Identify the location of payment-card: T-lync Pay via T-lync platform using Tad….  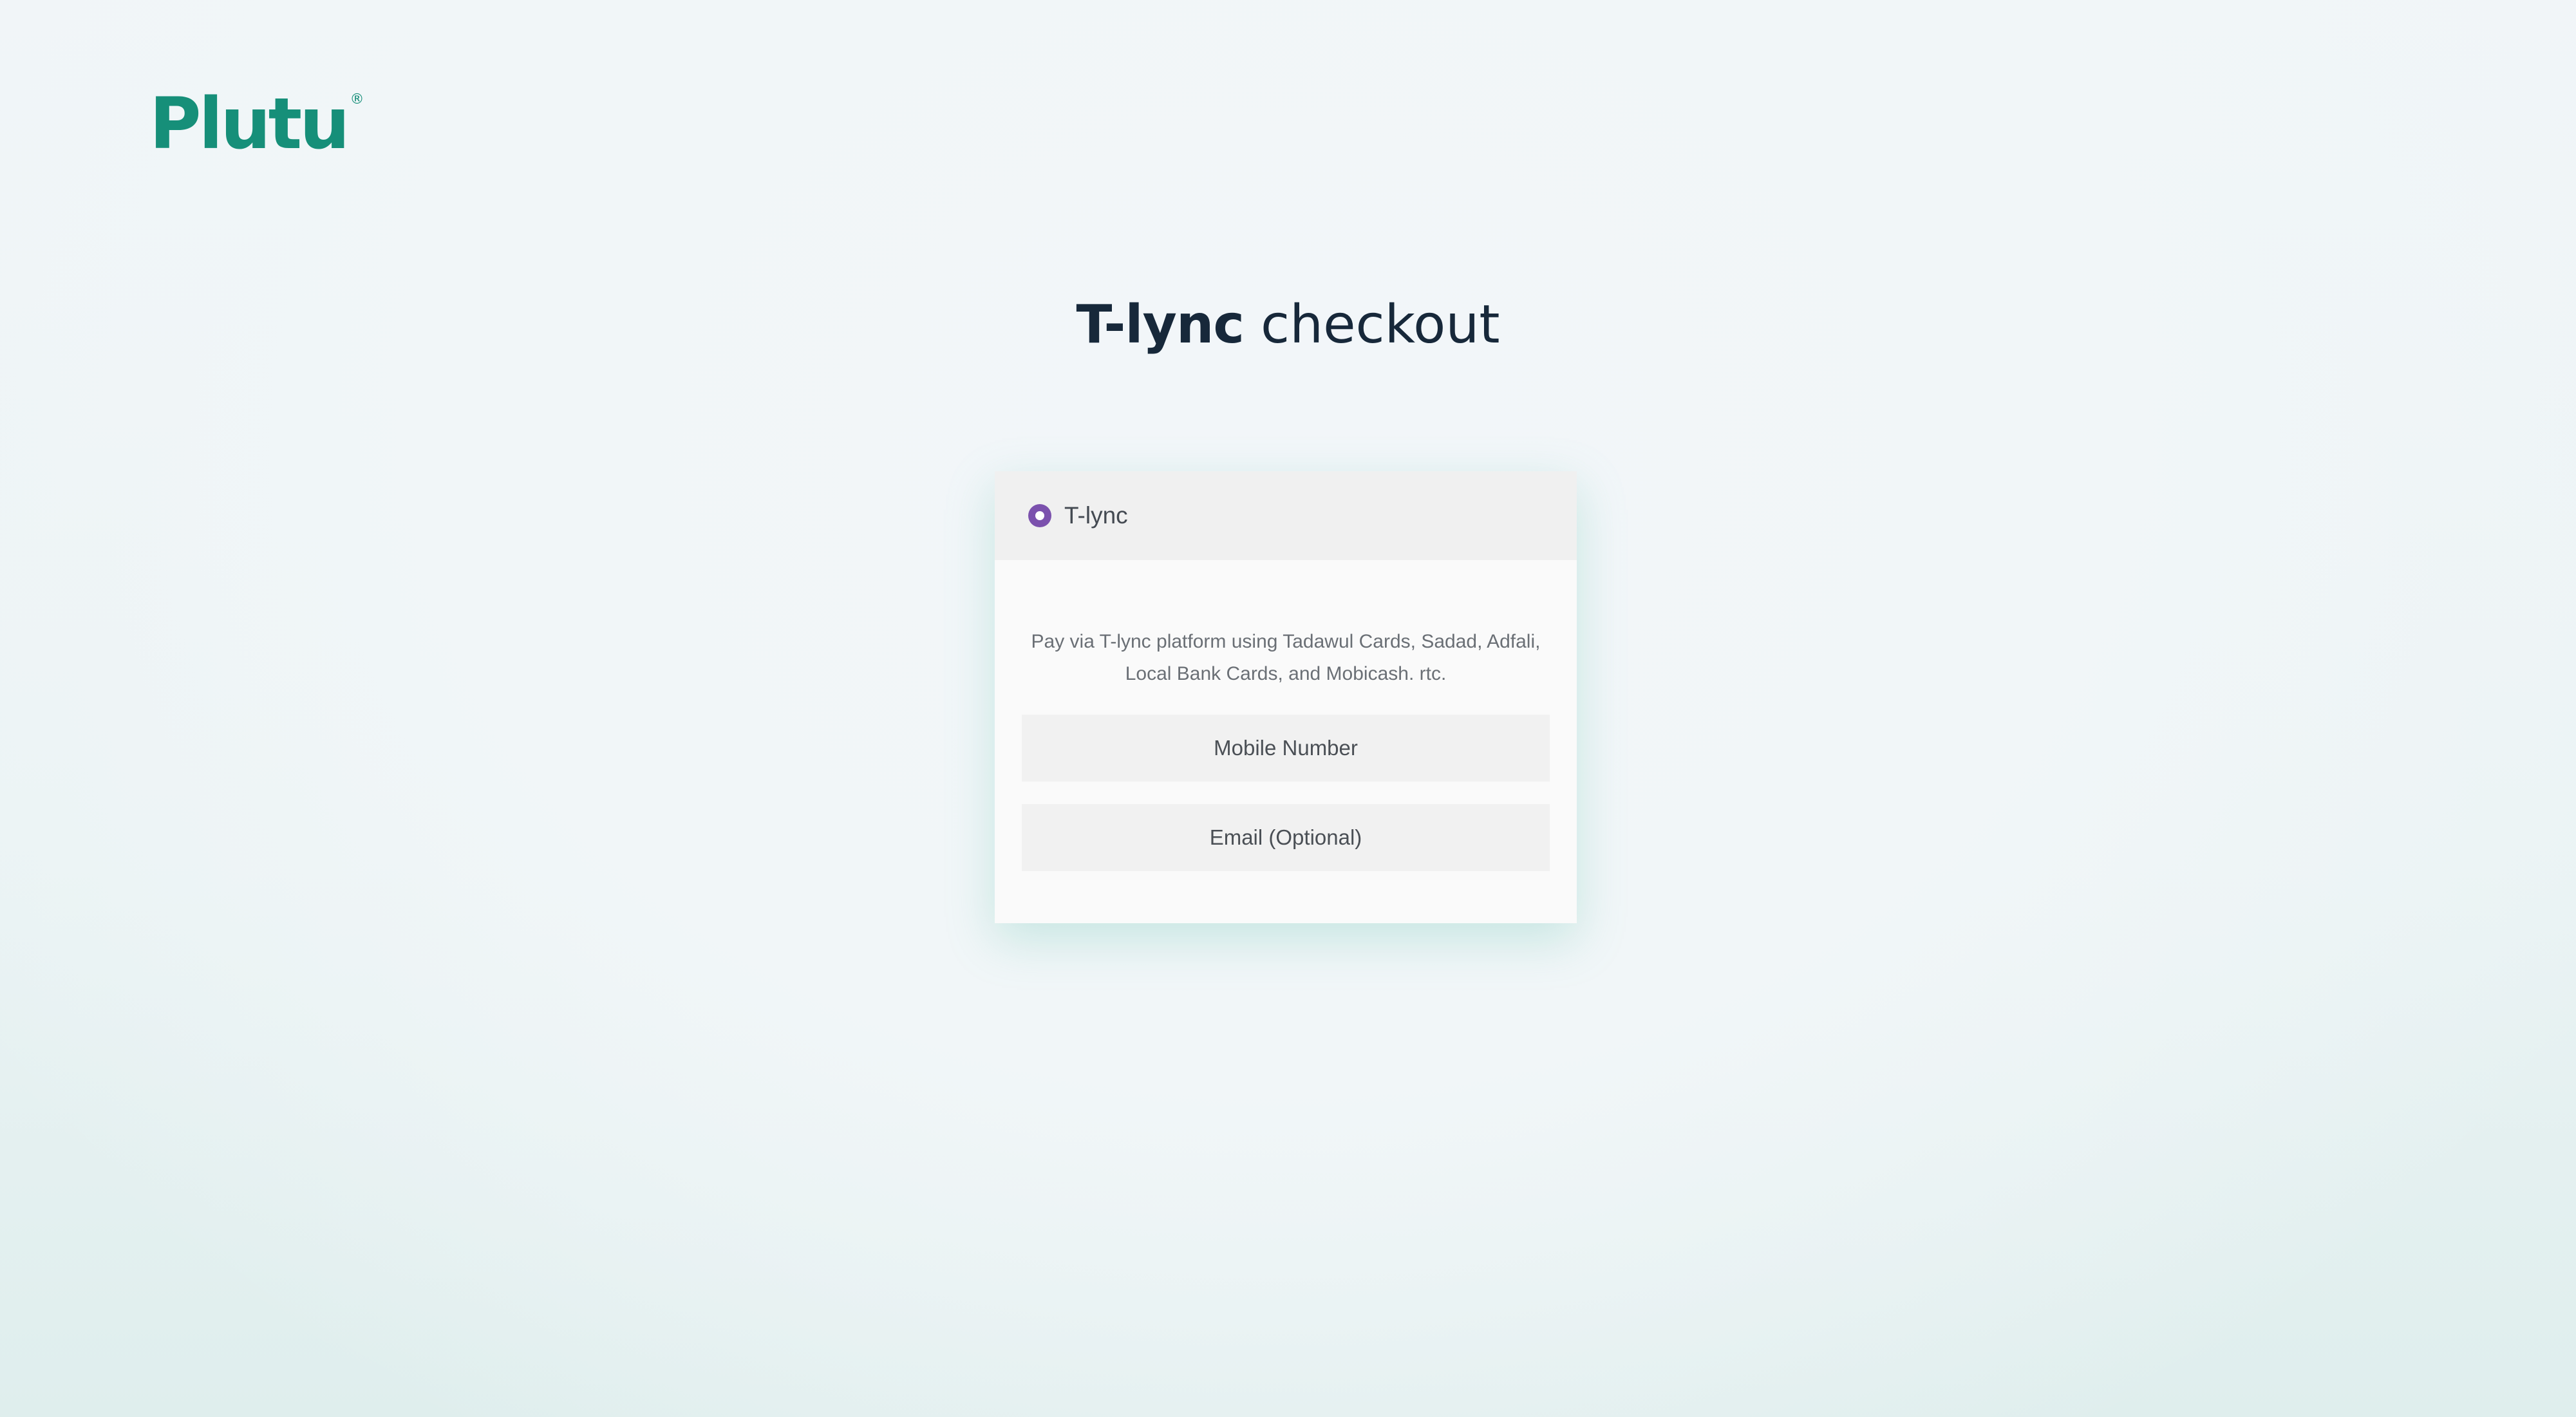
(1286, 697).